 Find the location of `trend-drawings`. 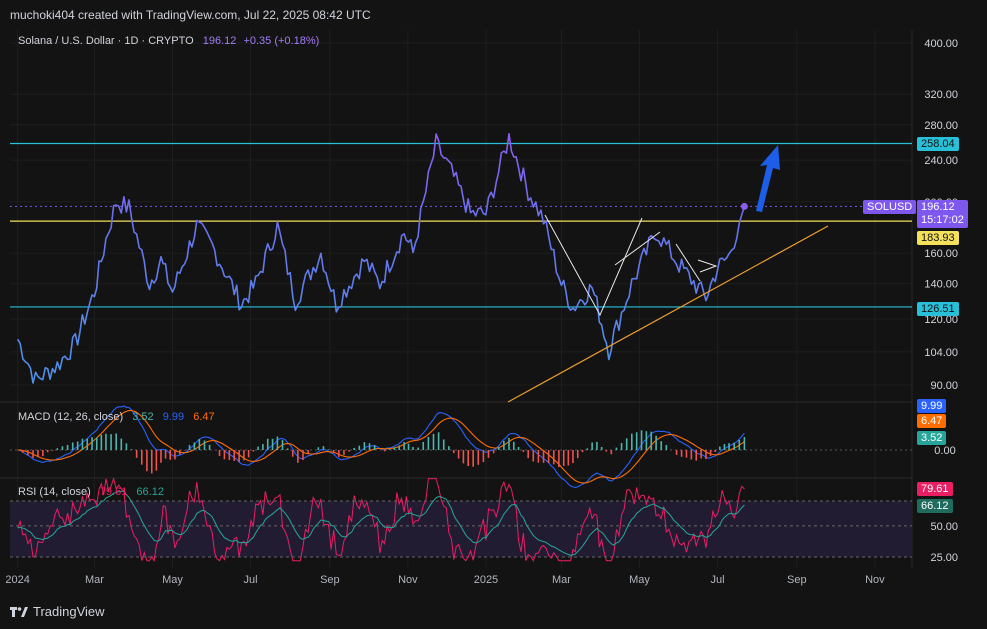

trend-drawings is located at coordinates (668, 274).